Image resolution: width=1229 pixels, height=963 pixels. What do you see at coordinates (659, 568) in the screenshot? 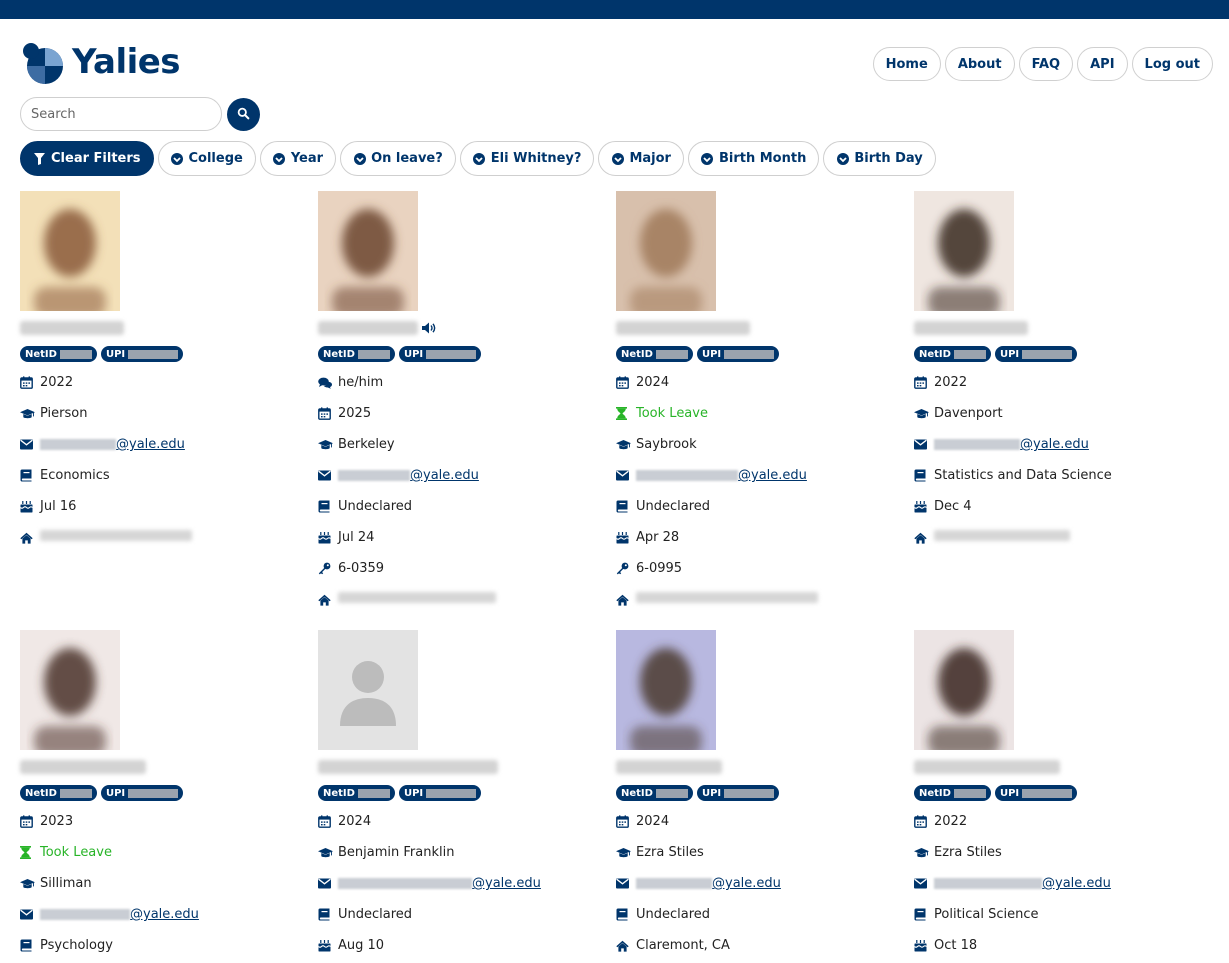
I see `info-text: 6-0995` at bounding box center [659, 568].